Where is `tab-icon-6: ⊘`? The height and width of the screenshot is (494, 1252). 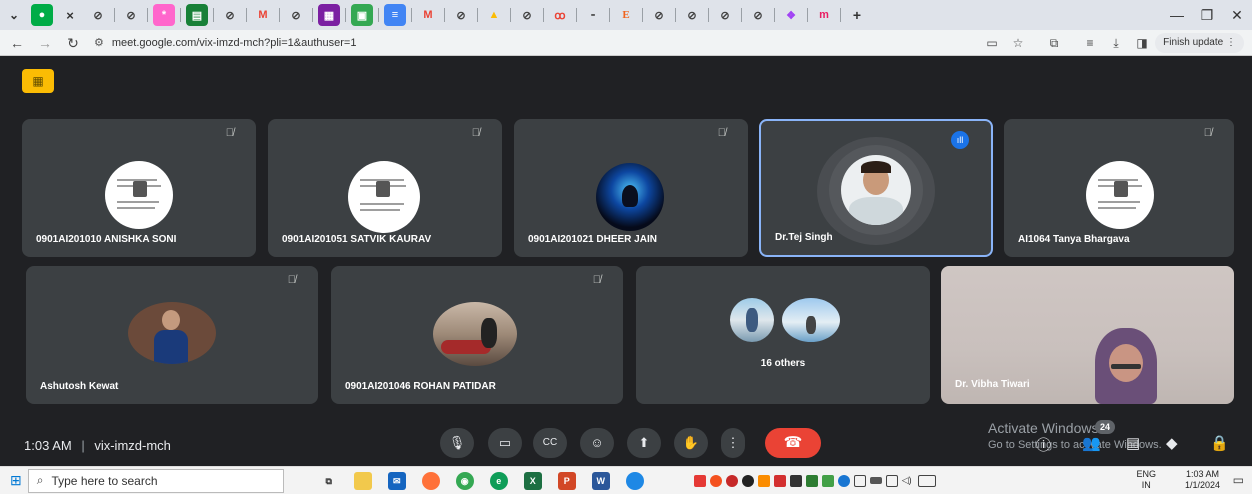 tab-icon-6: ⊘ is located at coordinates (296, 15).